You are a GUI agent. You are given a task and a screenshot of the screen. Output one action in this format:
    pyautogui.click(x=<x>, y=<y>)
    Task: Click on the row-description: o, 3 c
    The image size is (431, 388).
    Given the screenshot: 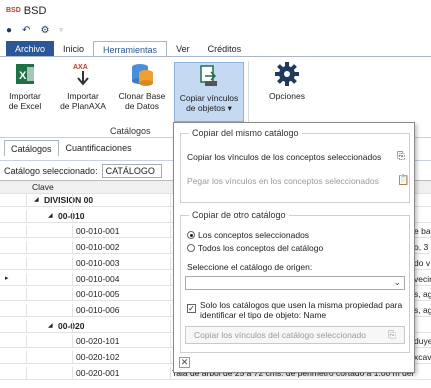 What is the action you would take?
    pyautogui.click(x=422, y=247)
    